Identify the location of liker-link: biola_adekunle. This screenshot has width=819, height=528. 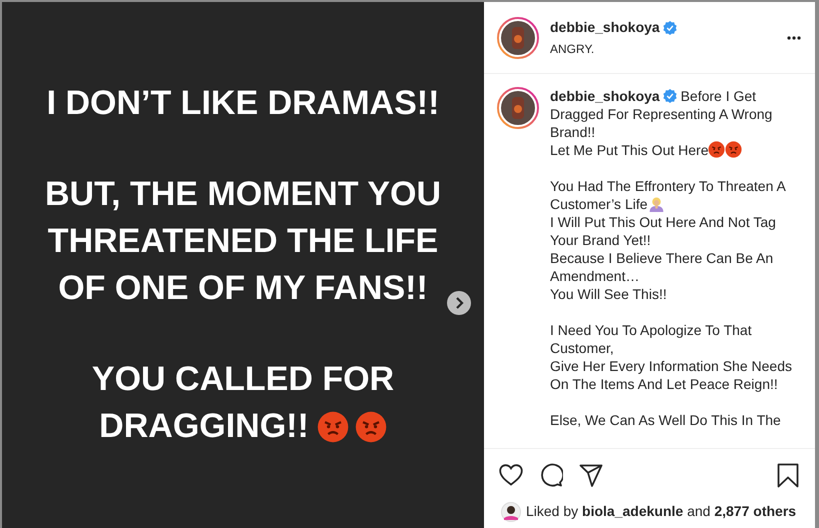
(633, 511).